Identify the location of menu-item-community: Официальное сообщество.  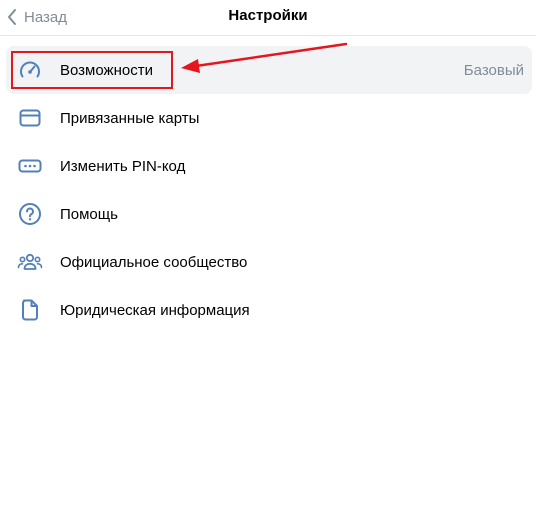
(268, 262).